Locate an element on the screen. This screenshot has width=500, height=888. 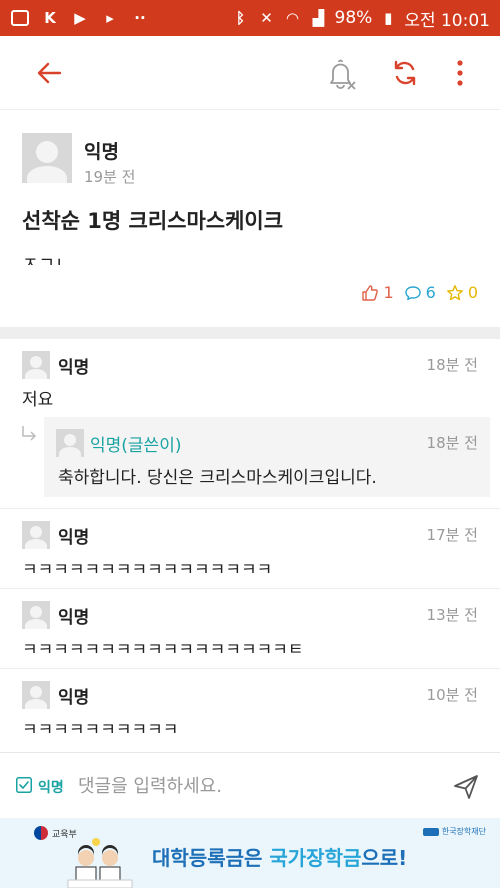
star-icon is located at coordinates (454, 292).